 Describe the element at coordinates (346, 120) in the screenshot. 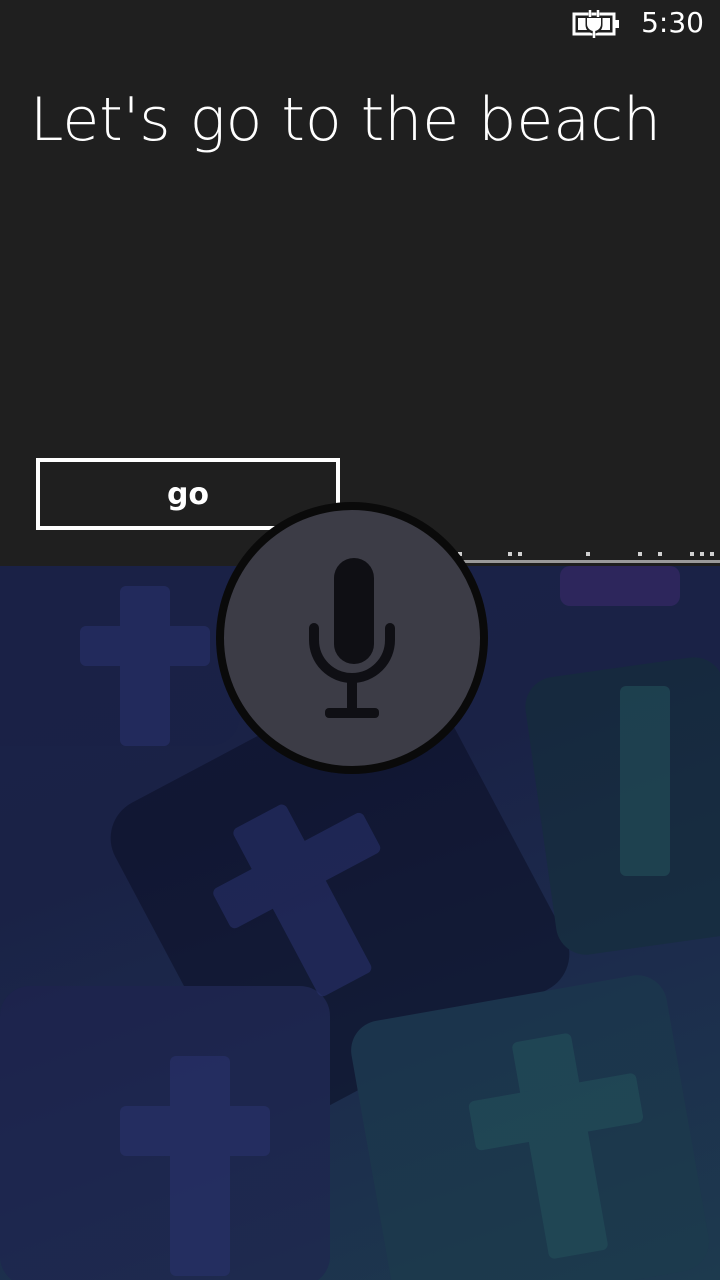

I see `recognized-speech-text: Let's go to the beach` at that location.